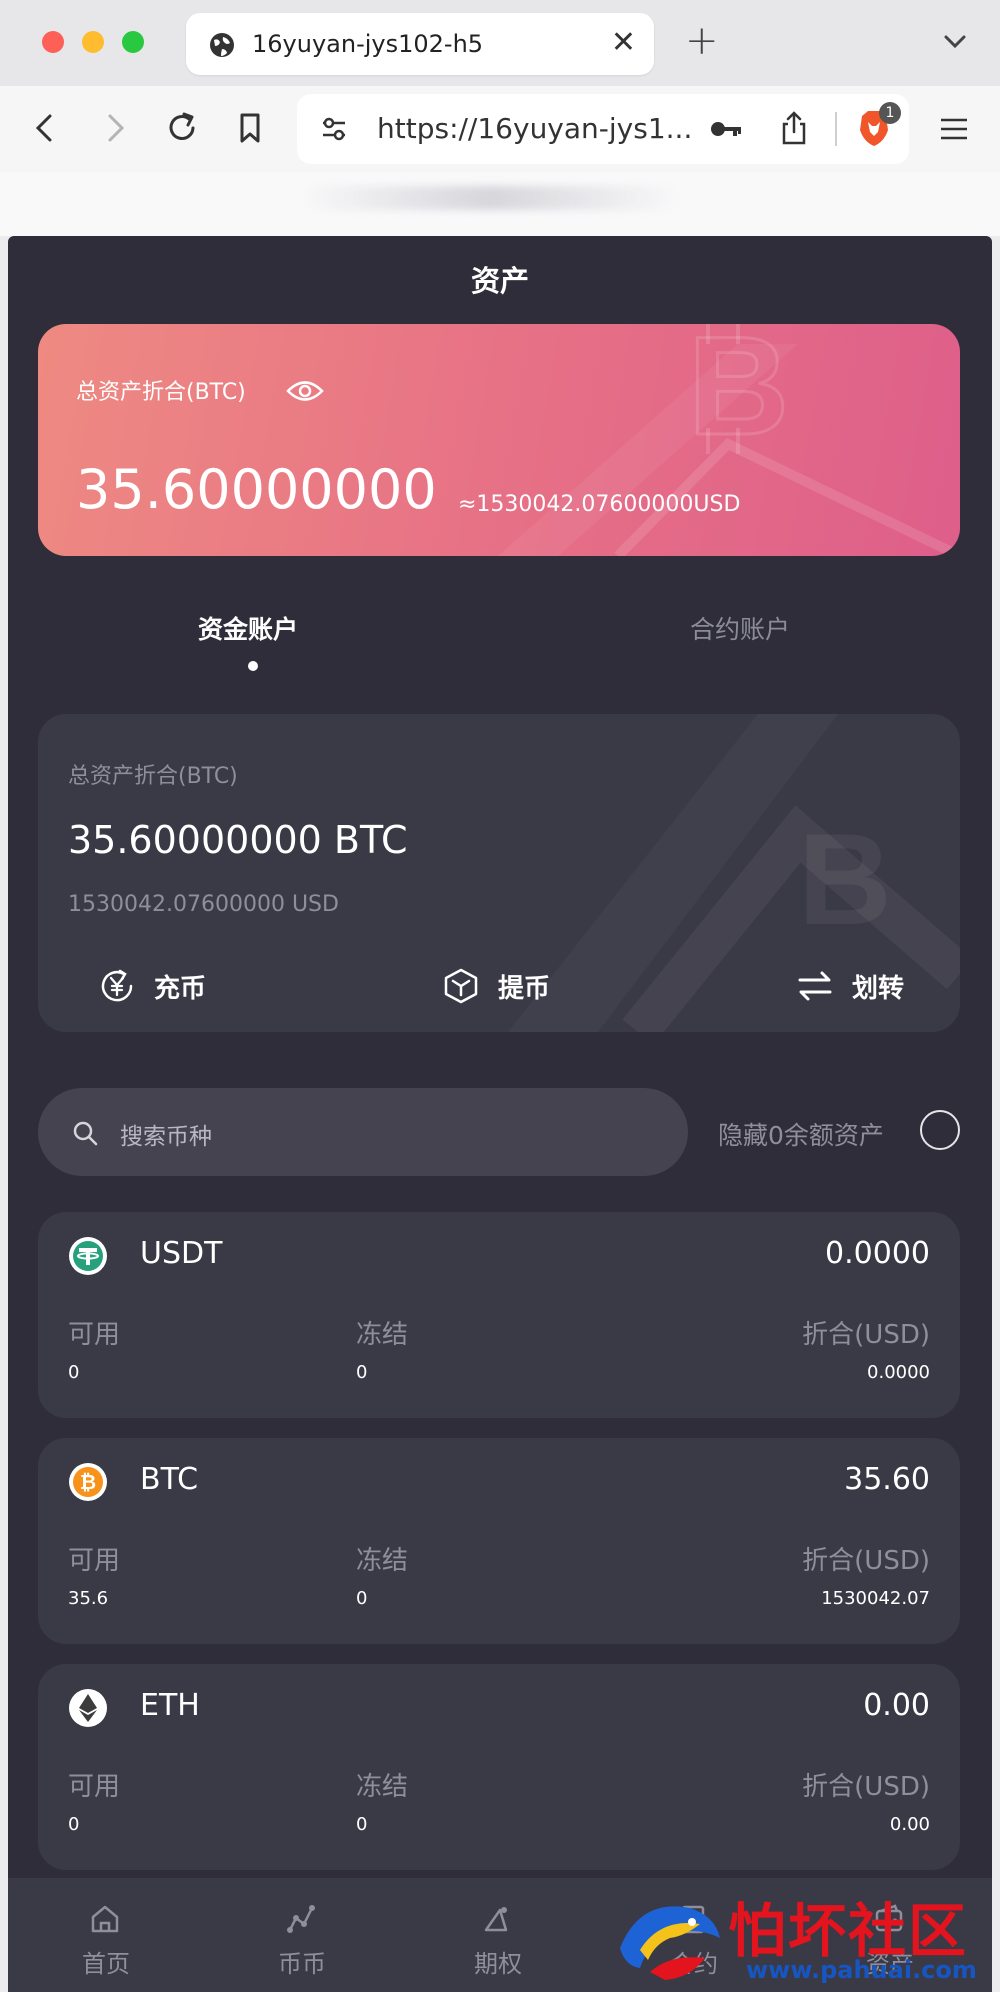  Describe the element at coordinates (256, 489) in the screenshot. I see `total-assets-value: 35.60000000` at that location.